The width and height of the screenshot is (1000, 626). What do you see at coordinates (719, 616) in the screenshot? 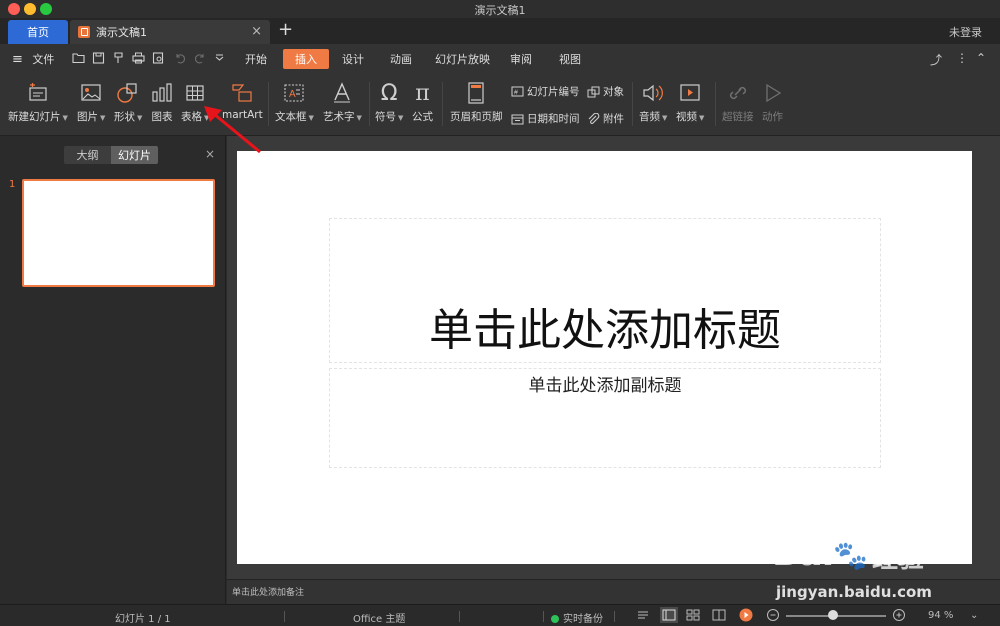
I see `reading-view-icon` at bounding box center [719, 616].